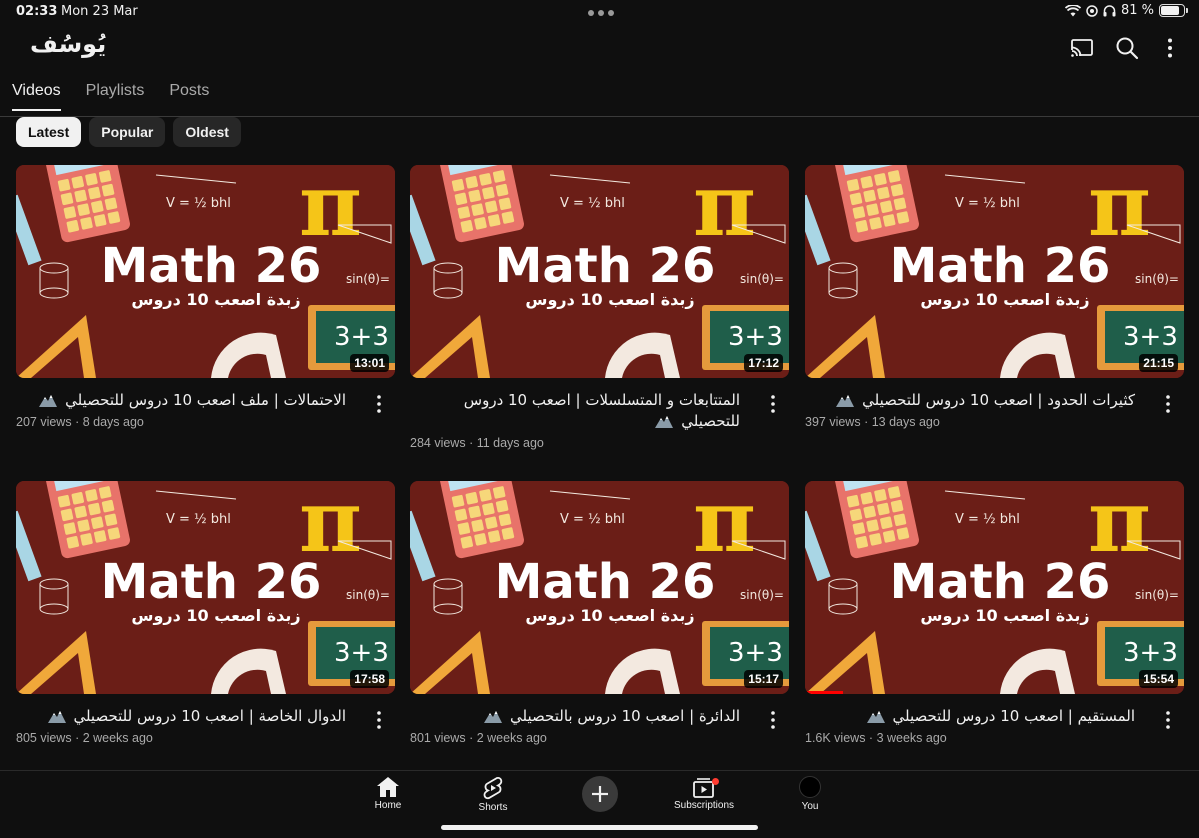  What do you see at coordinates (1158, 679) in the screenshot?
I see `video-duration: 15:54` at bounding box center [1158, 679].